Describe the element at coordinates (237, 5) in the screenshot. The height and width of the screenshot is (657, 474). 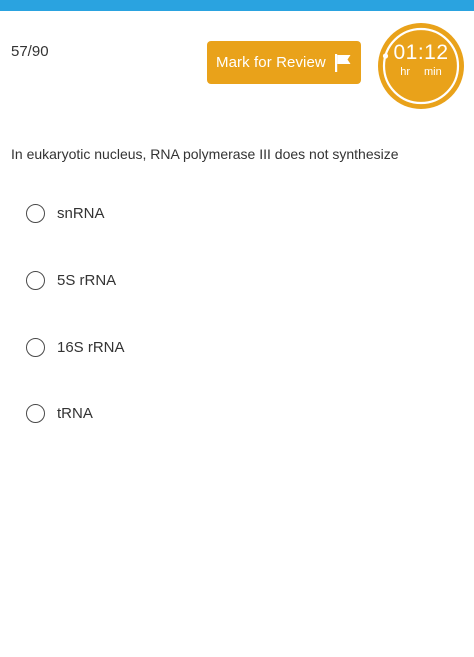
I see `top-status-bar` at that location.